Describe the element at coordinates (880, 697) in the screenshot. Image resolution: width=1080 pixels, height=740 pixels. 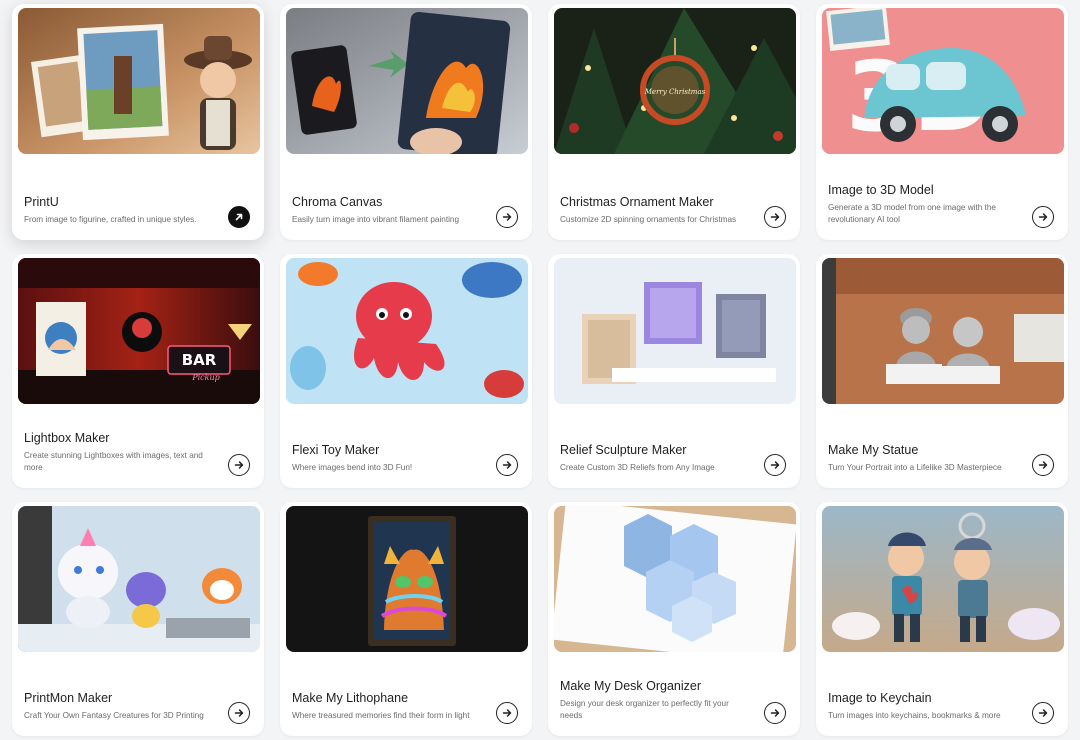
I see `card-title: Image to Keychain` at that location.